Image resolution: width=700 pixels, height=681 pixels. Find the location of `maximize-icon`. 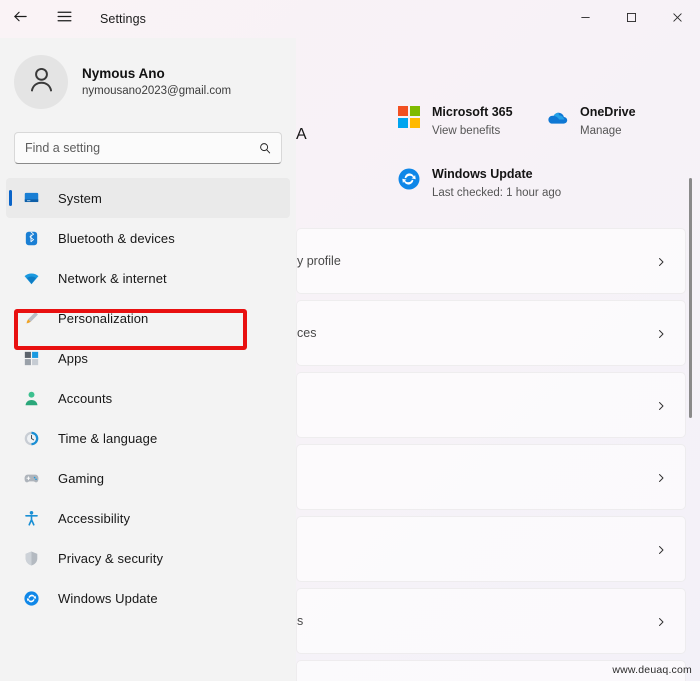

maximize-icon is located at coordinates (631, 19).